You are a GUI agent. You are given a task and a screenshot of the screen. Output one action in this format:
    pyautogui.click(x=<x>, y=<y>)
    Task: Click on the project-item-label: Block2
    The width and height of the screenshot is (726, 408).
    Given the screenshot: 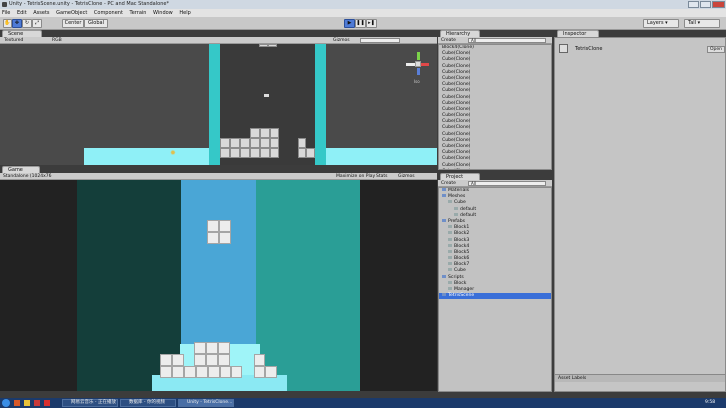 What is the action you would take?
    pyautogui.click(x=462, y=234)
    